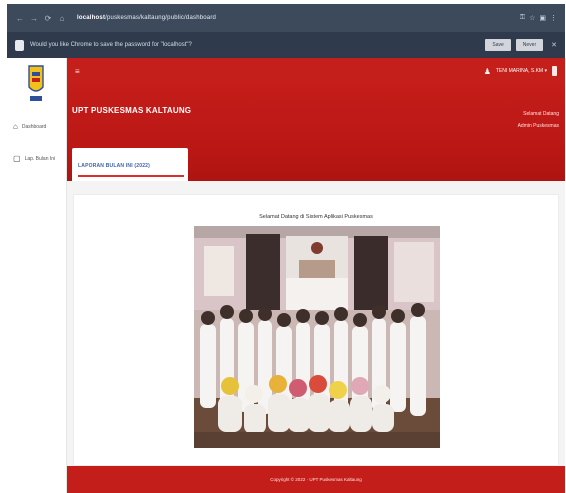 This screenshot has width=566, height=493. I want to click on url-path: /puskesmas/kaltaung/public/dashboard, so click(161, 18).